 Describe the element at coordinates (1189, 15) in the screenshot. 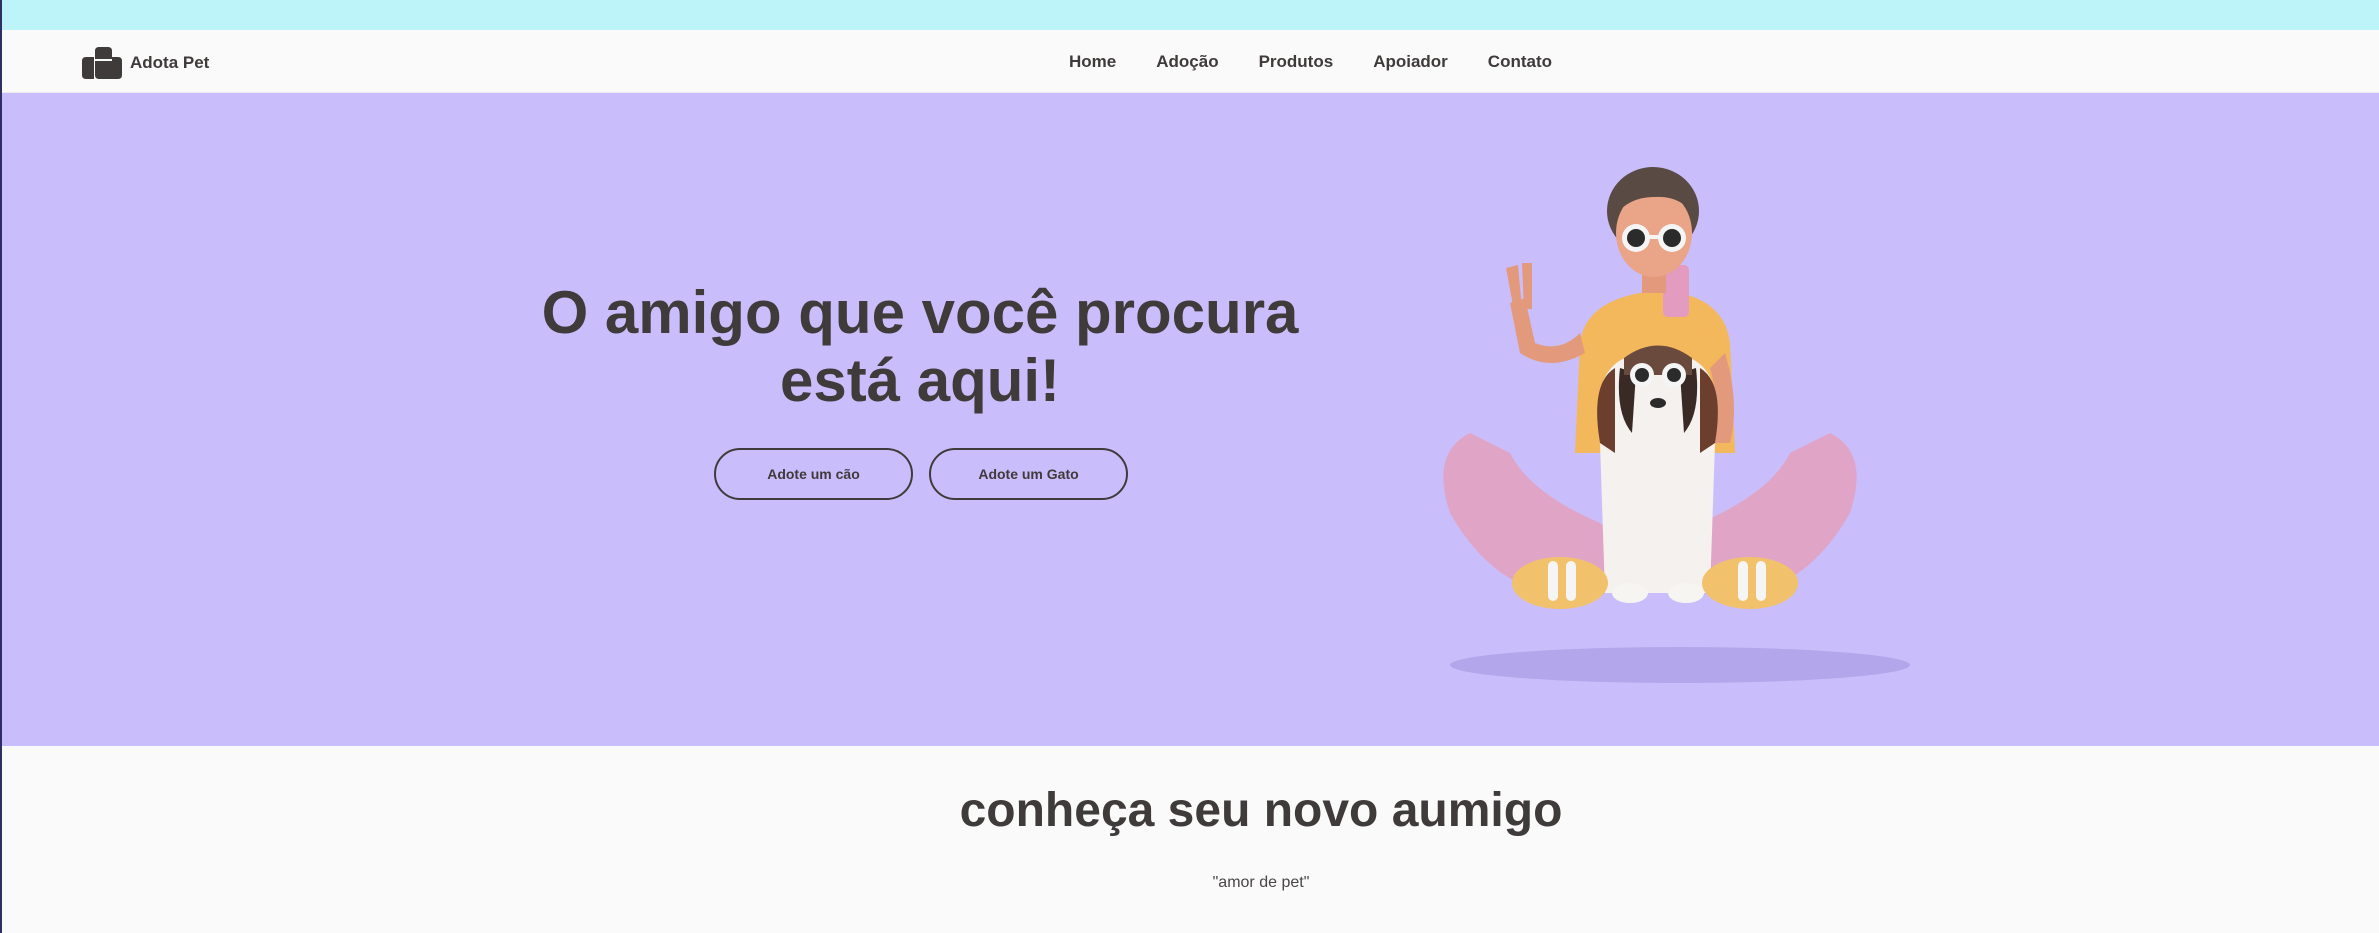

I see `top-strip` at that location.